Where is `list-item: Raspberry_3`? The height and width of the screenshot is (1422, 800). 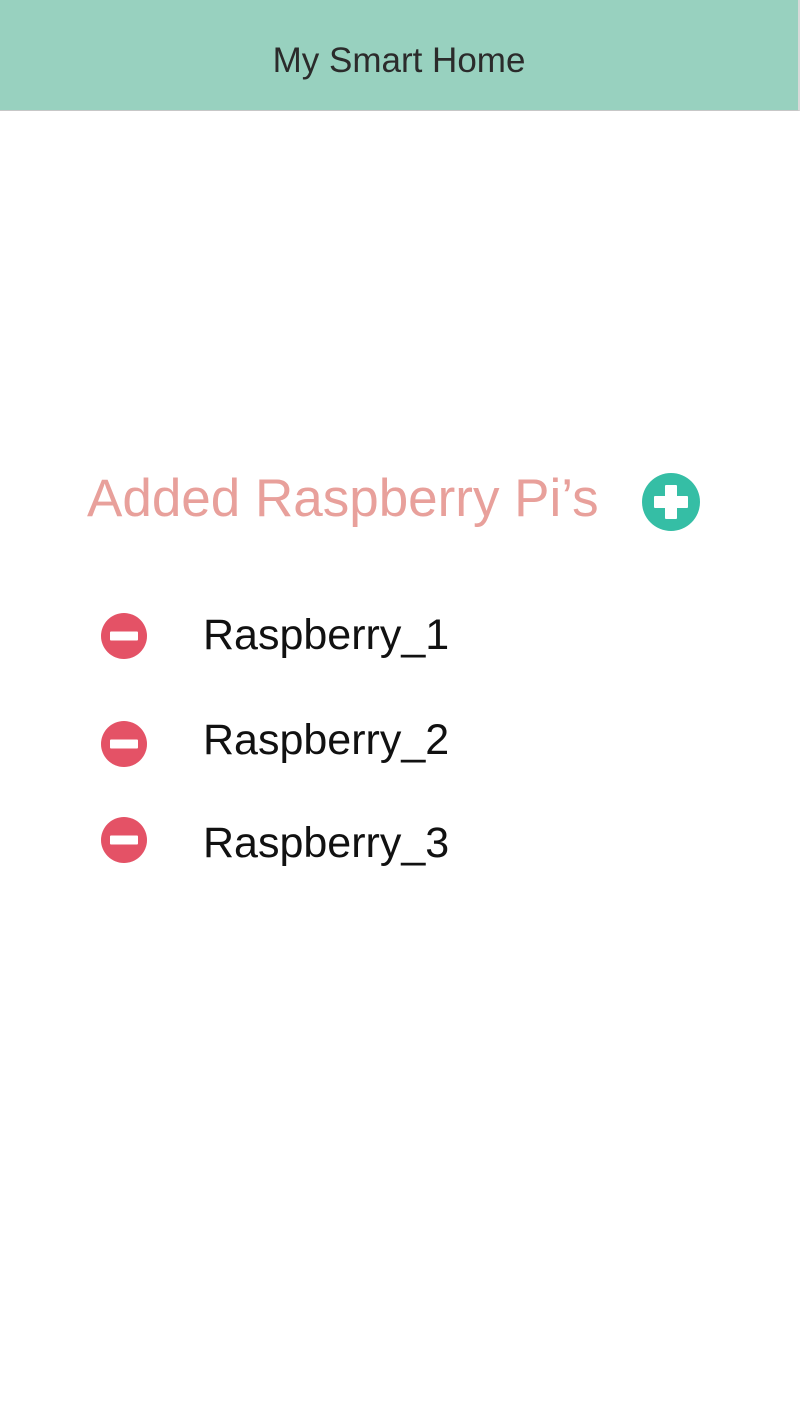 list-item: Raspberry_3 is located at coordinates (400, 847).